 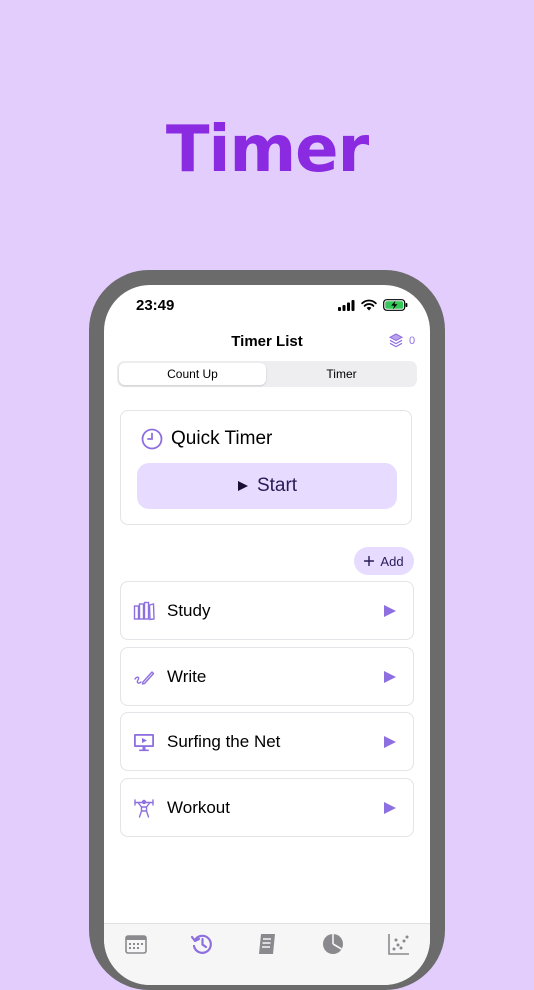 What do you see at coordinates (144, 808) in the screenshot?
I see `weightlifter-icon` at bounding box center [144, 808].